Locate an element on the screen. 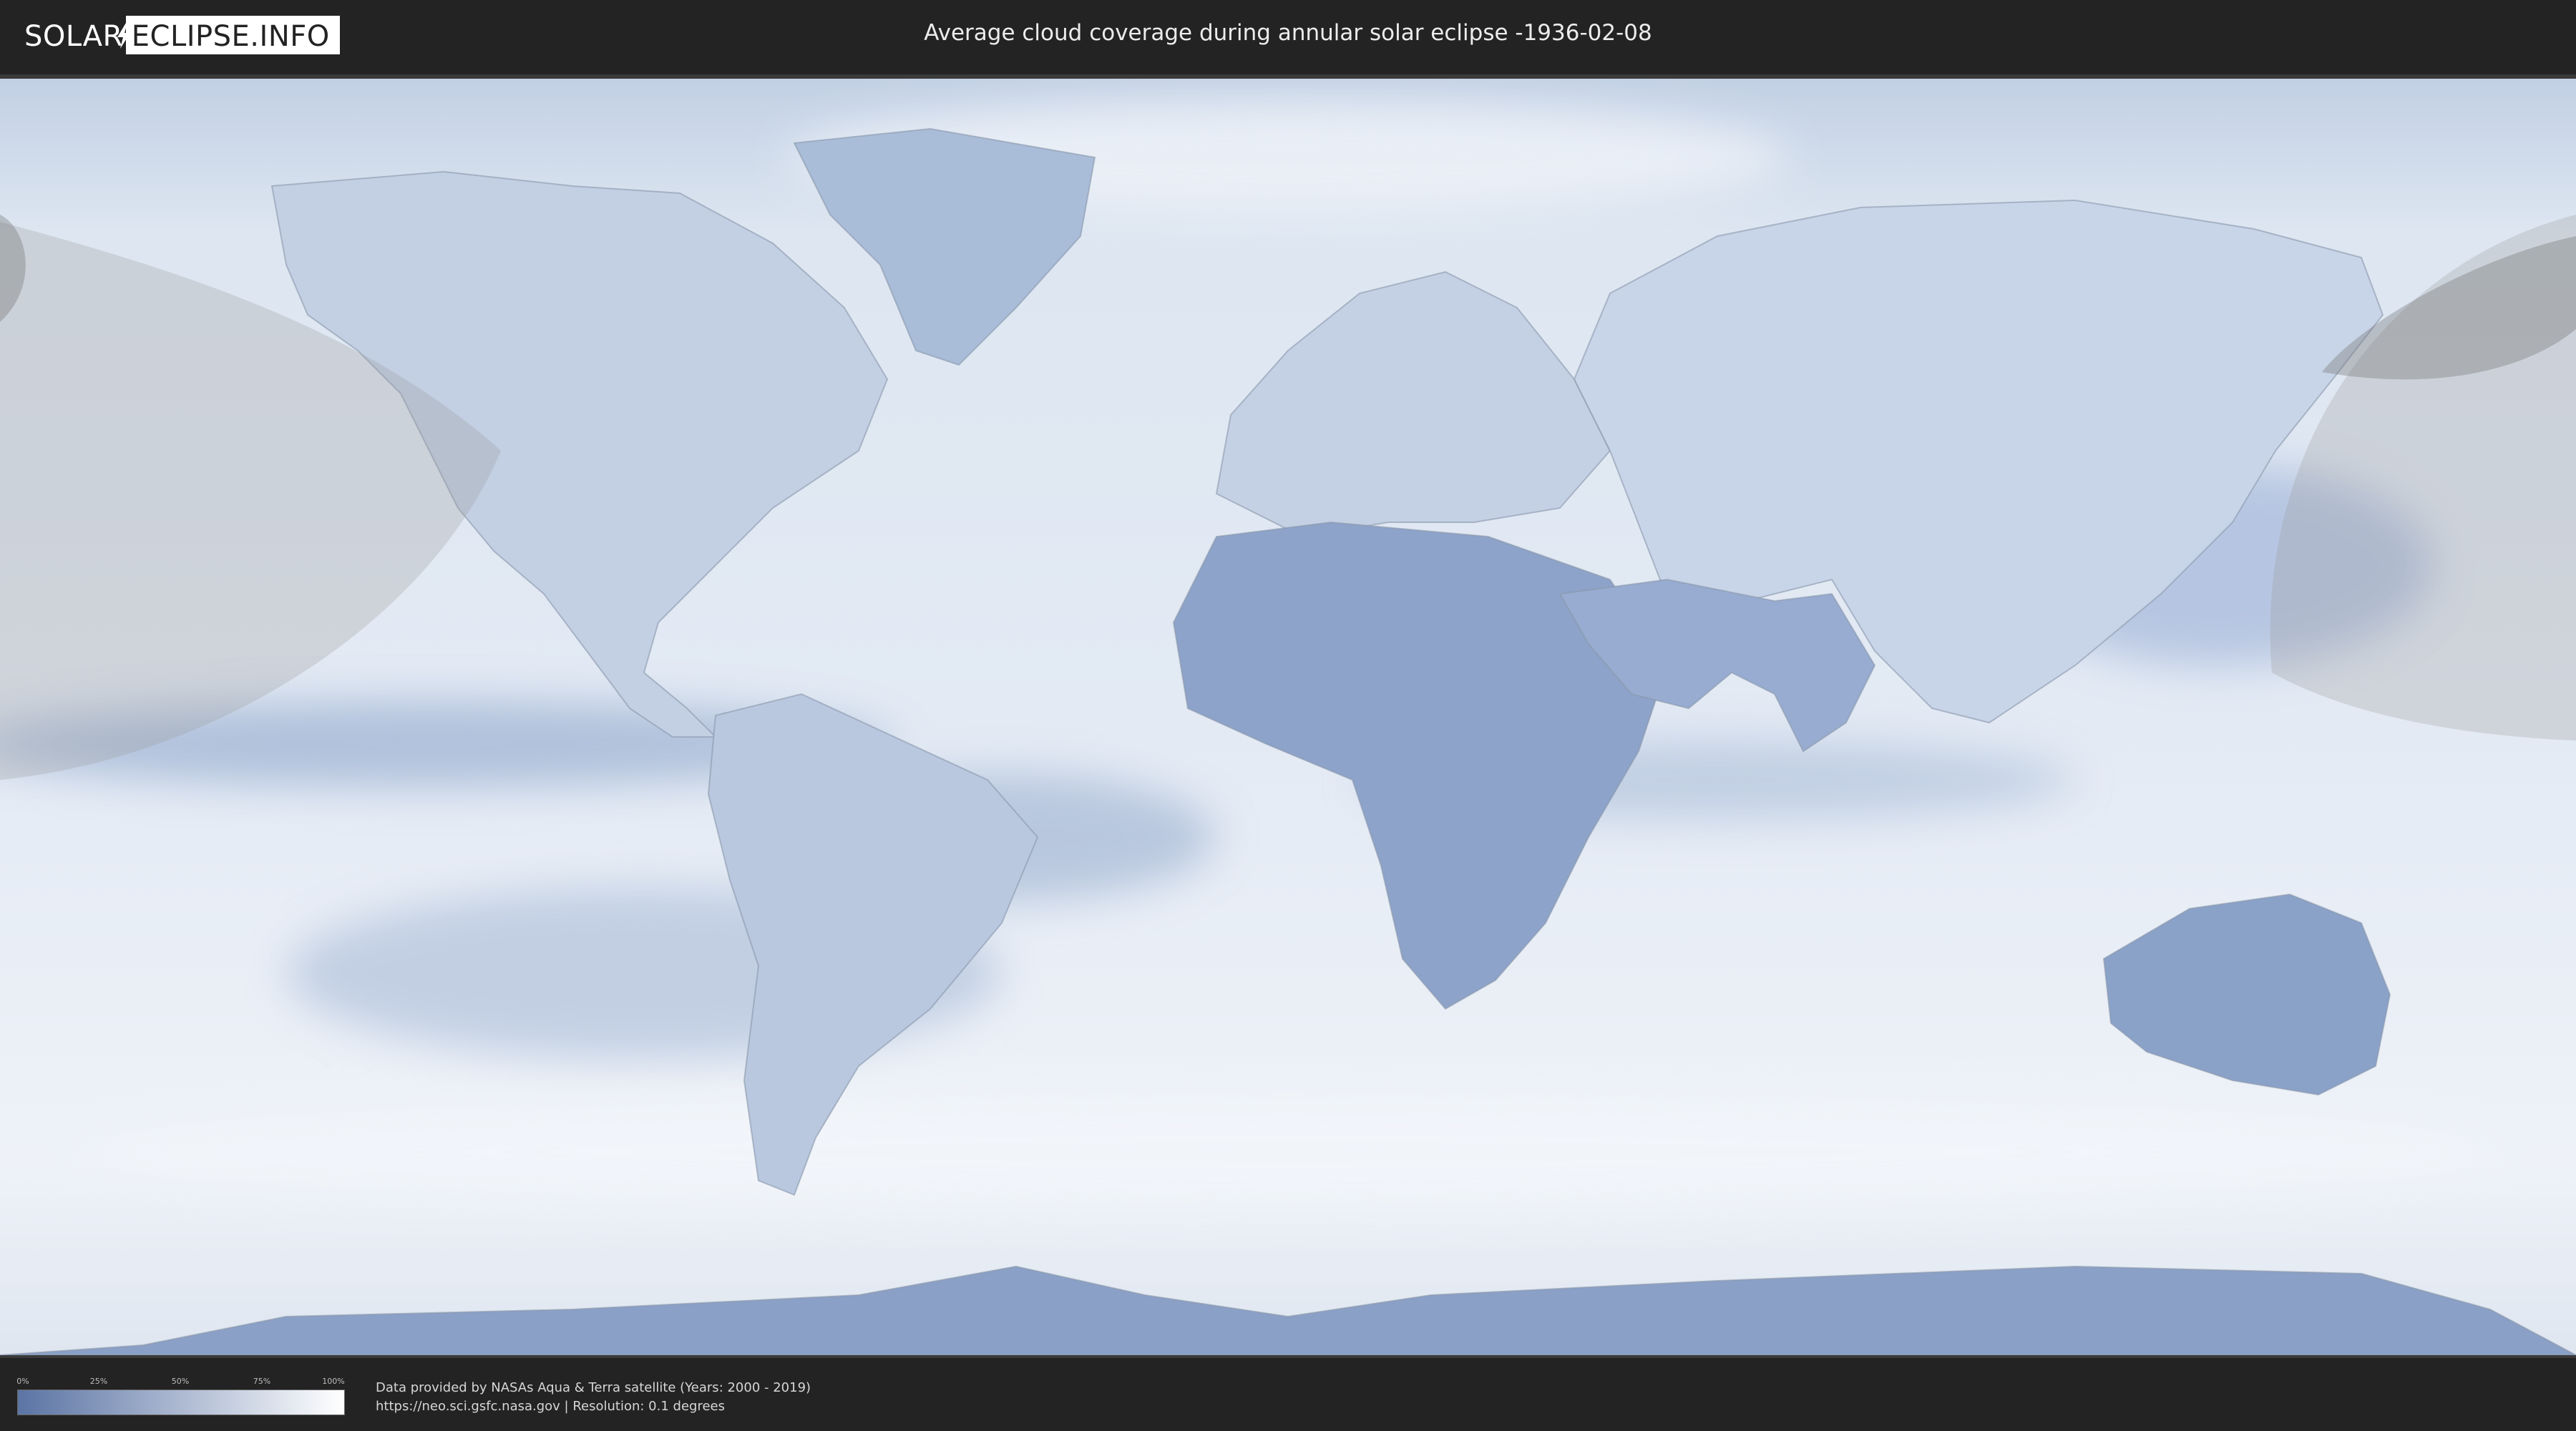 This screenshot has height=1431, width=2576. legend-tick-75: 75% is located at coordinates (262, 1382).